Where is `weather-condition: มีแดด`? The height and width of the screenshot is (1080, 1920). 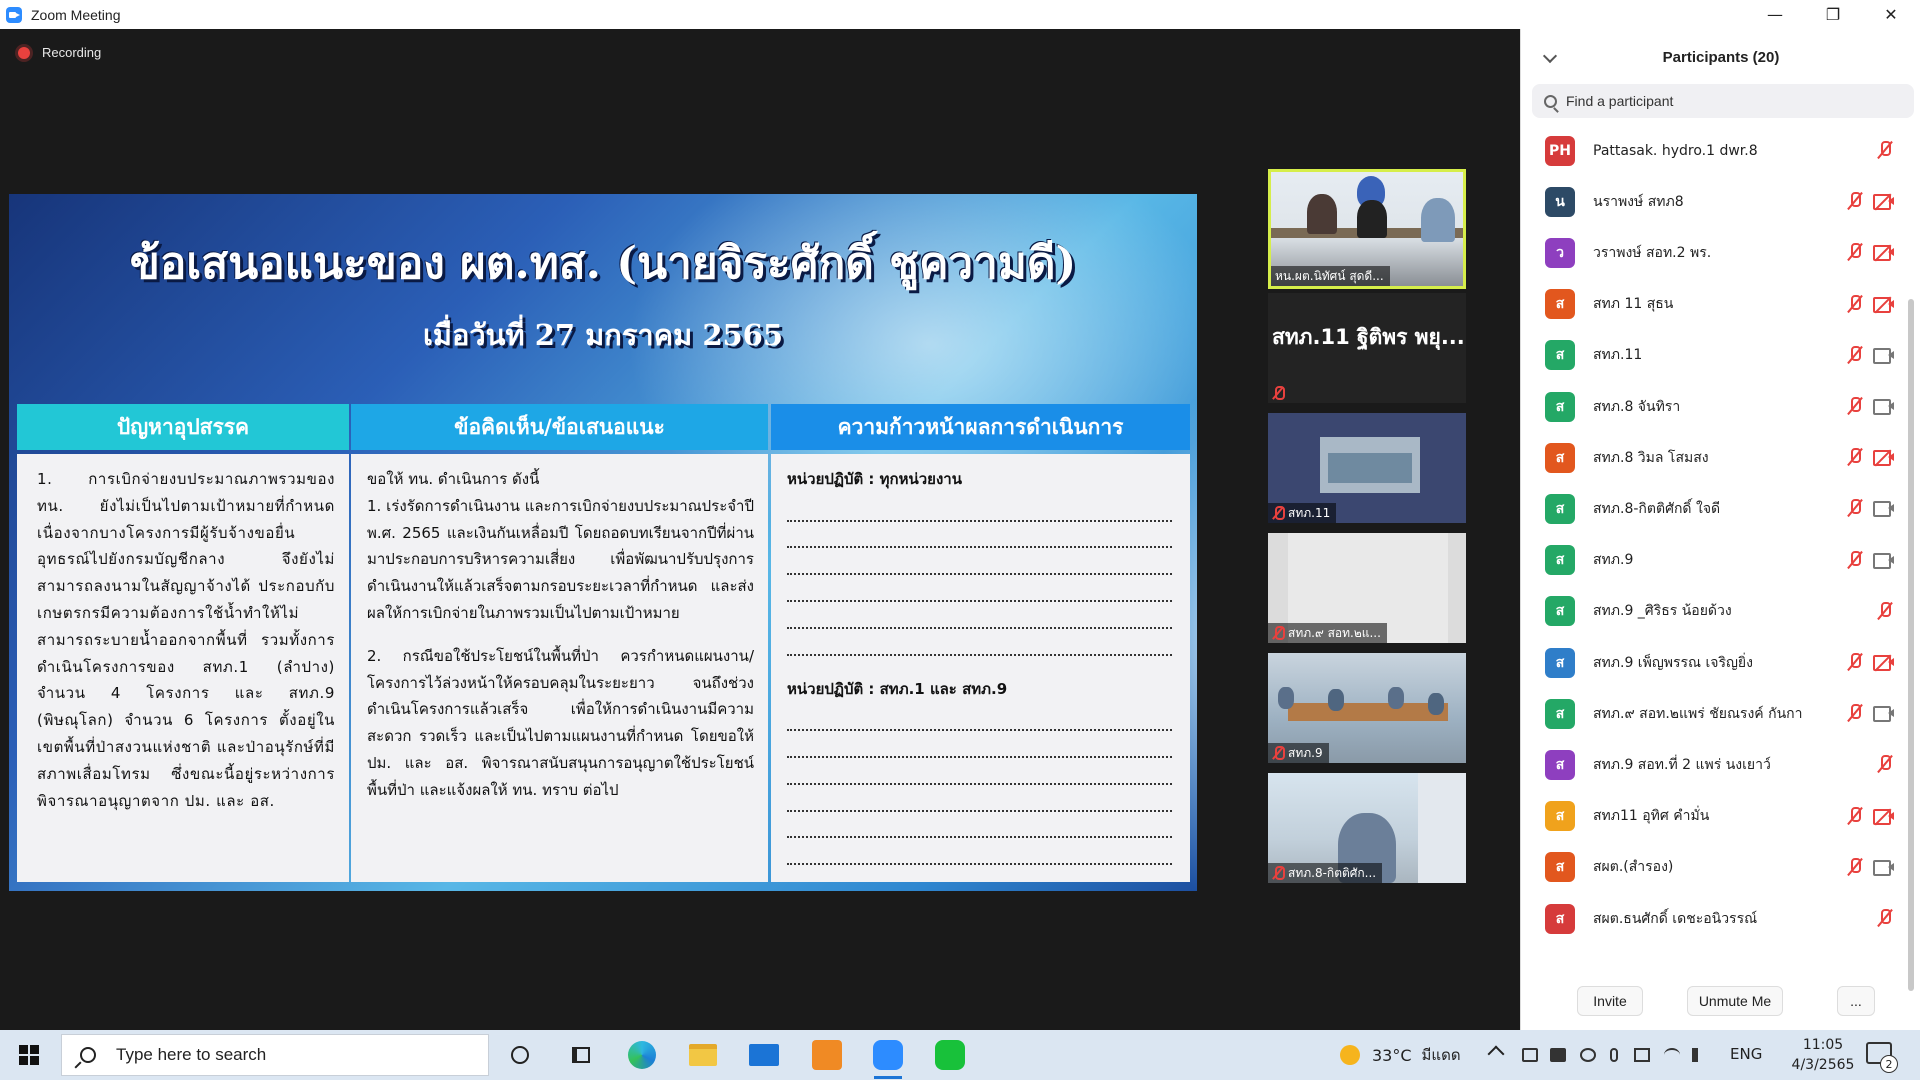
weather-condition: มีแดด is located at coordinates (1441, 1055).